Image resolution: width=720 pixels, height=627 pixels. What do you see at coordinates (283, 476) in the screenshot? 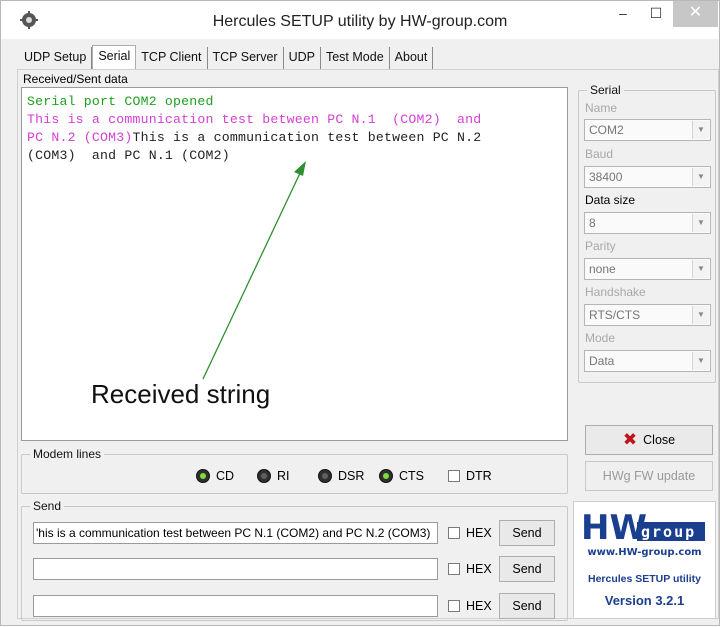
I see `ri-label: RI` at bounding box center [283, 476].